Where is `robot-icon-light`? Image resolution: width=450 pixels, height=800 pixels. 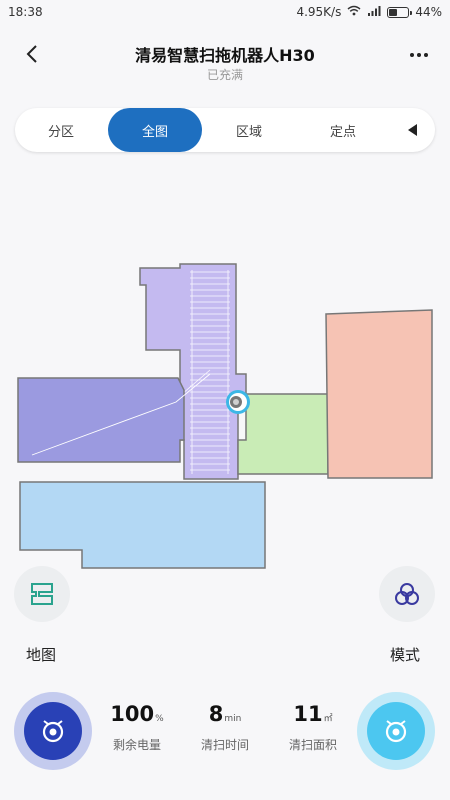 robot-icon-light is located at coordinates (396, 731).